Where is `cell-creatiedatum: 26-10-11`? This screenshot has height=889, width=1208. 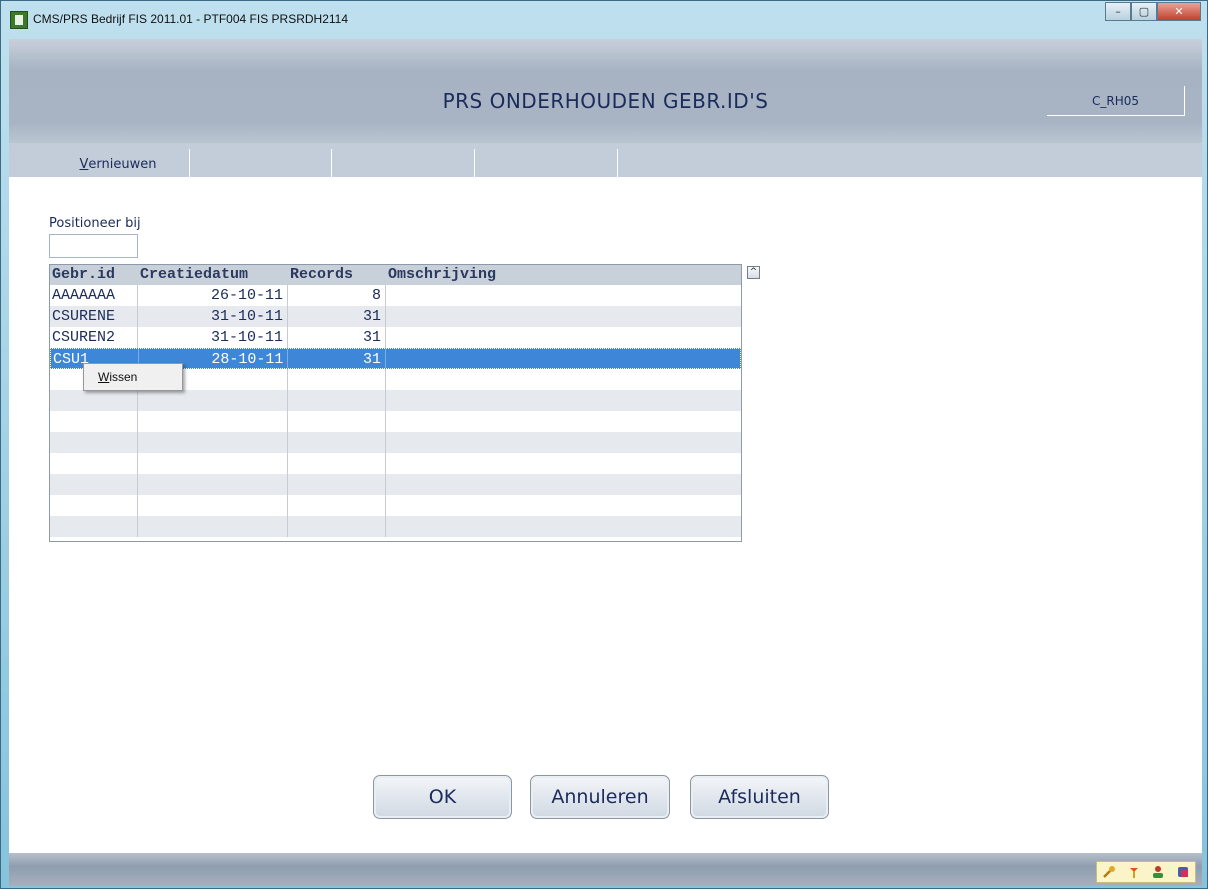
cell-creatiedatum: 26-10-11 is located at coordinates (213, 295).